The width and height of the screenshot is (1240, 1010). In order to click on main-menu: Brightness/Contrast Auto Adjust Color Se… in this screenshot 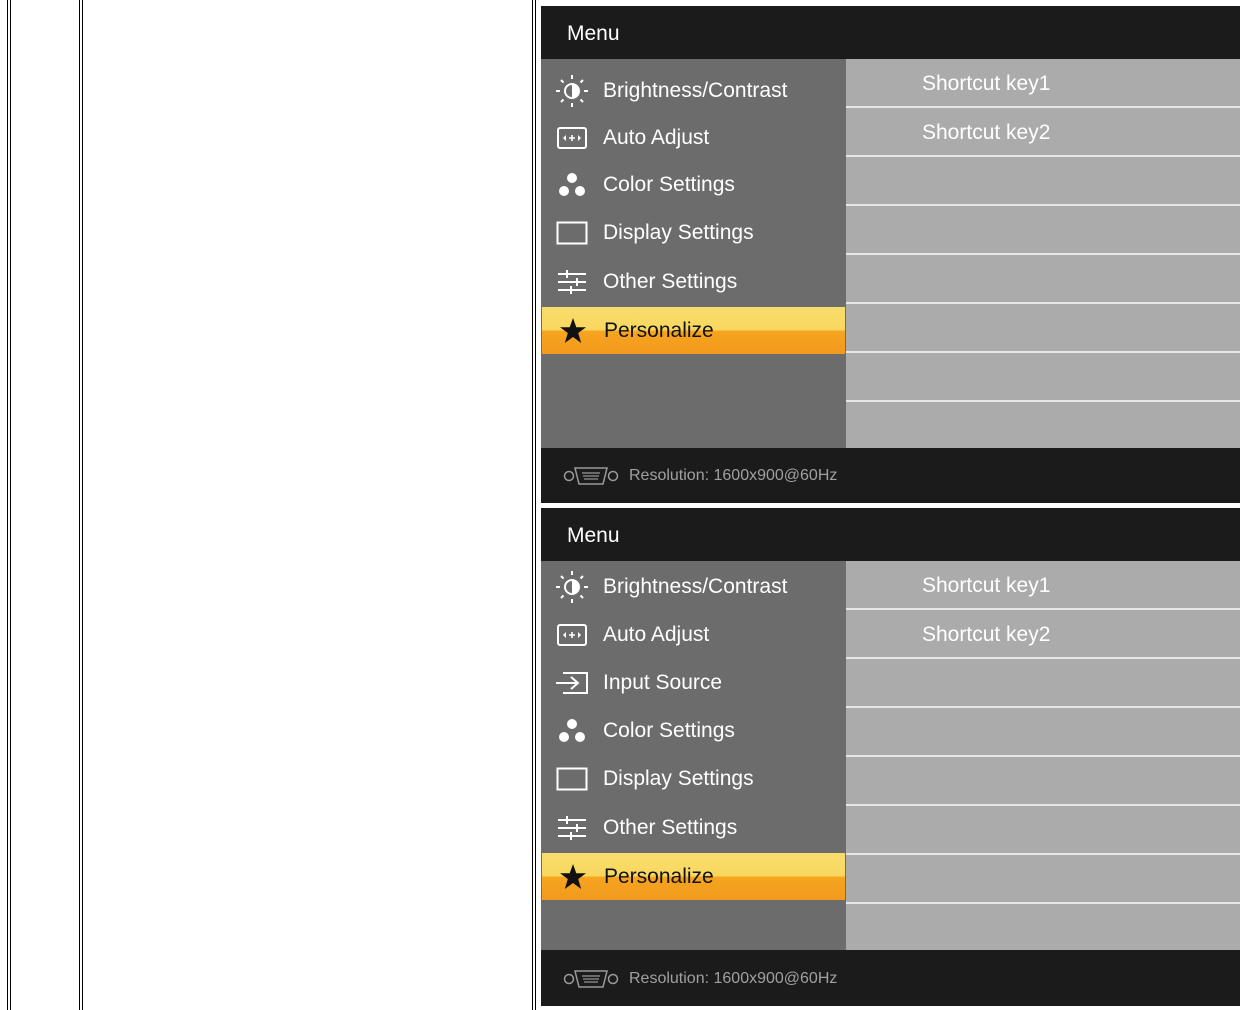, I will do `click(693, 253)`.